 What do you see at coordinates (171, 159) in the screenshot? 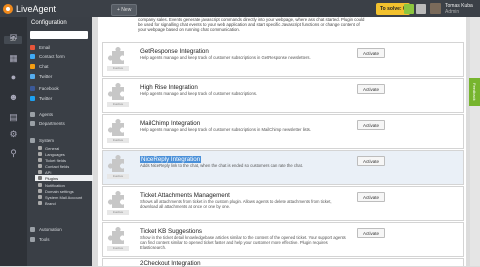
I see `plugin-title: NiceReply Integration` at bounding box center [171, 159].